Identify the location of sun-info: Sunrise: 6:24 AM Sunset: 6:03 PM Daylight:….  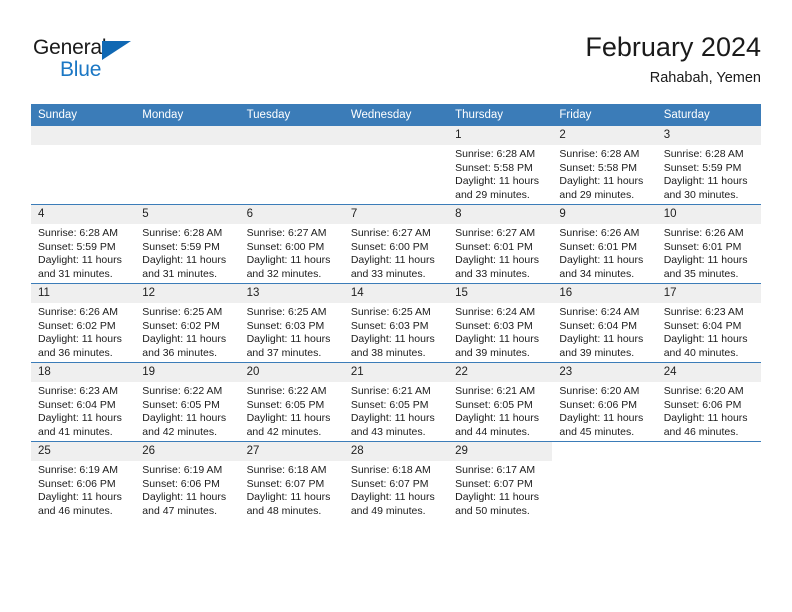
(500, 331).